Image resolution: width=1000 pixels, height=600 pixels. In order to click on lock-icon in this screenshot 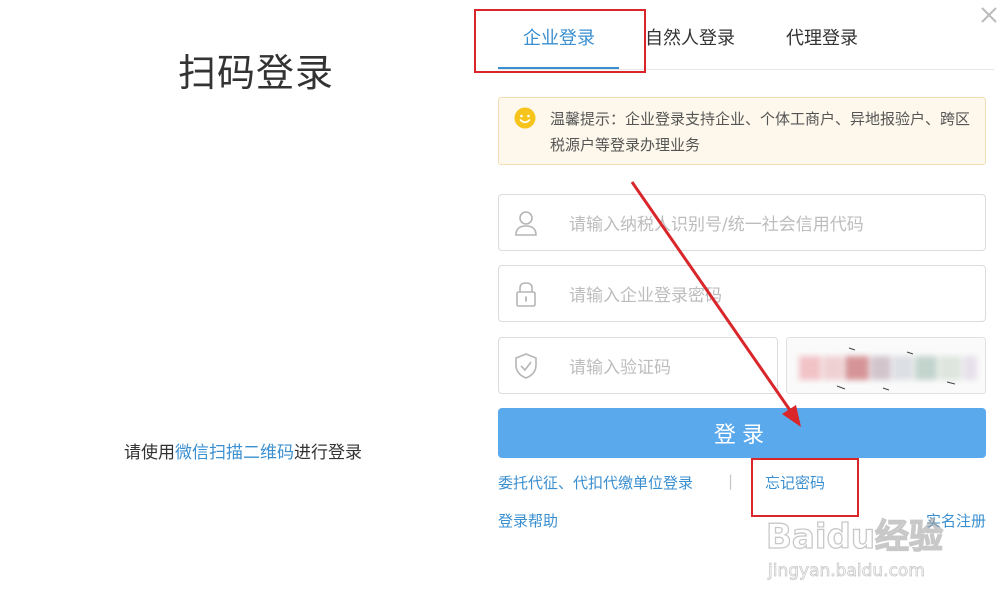, I will do `click(526, 294)`.